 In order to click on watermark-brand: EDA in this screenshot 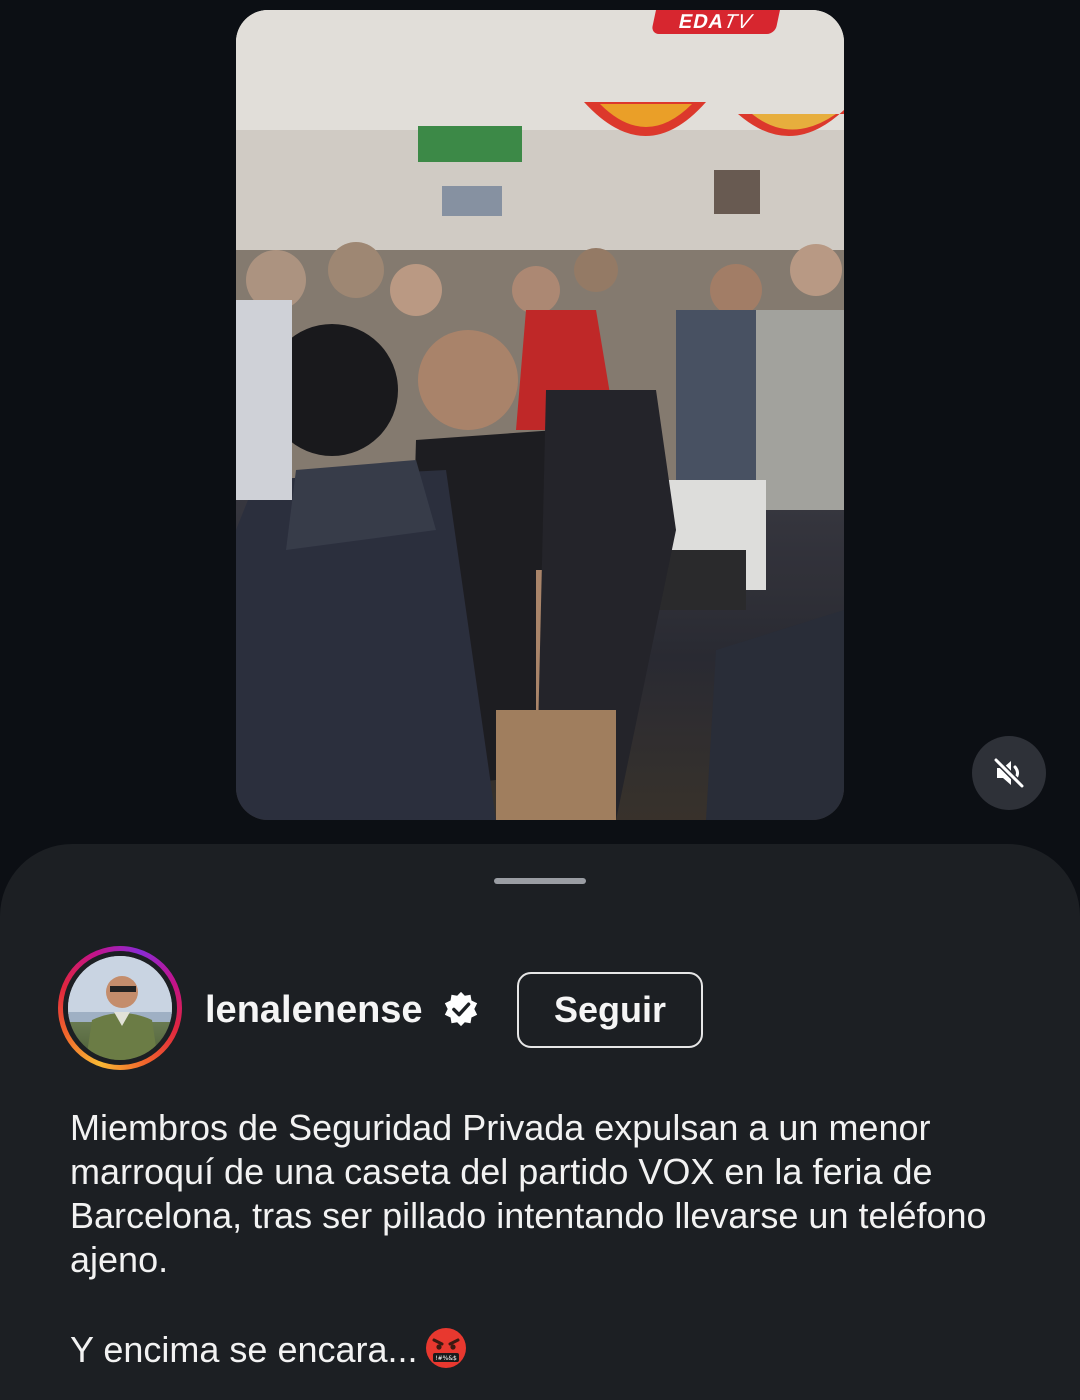, I will do `click(701, 22)`.